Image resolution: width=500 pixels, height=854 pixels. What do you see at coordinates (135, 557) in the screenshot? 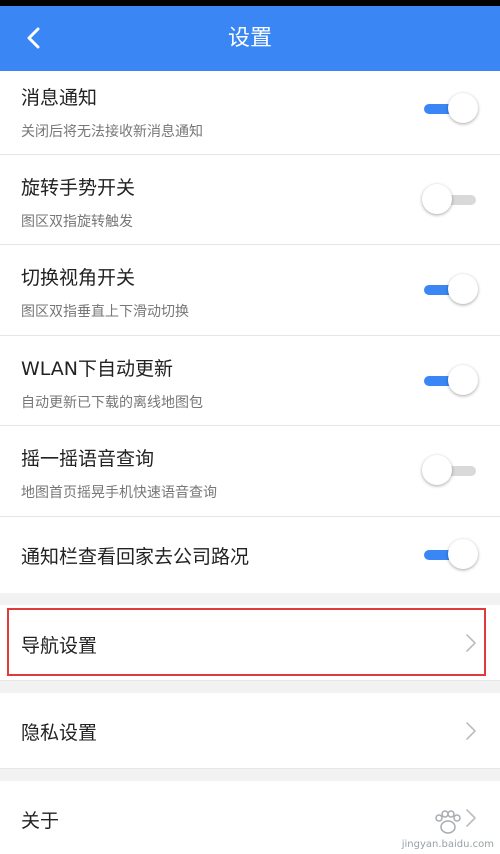
I see `setting-title: 通知栏查看回家去公司路况` at bounding box center [135, 557].